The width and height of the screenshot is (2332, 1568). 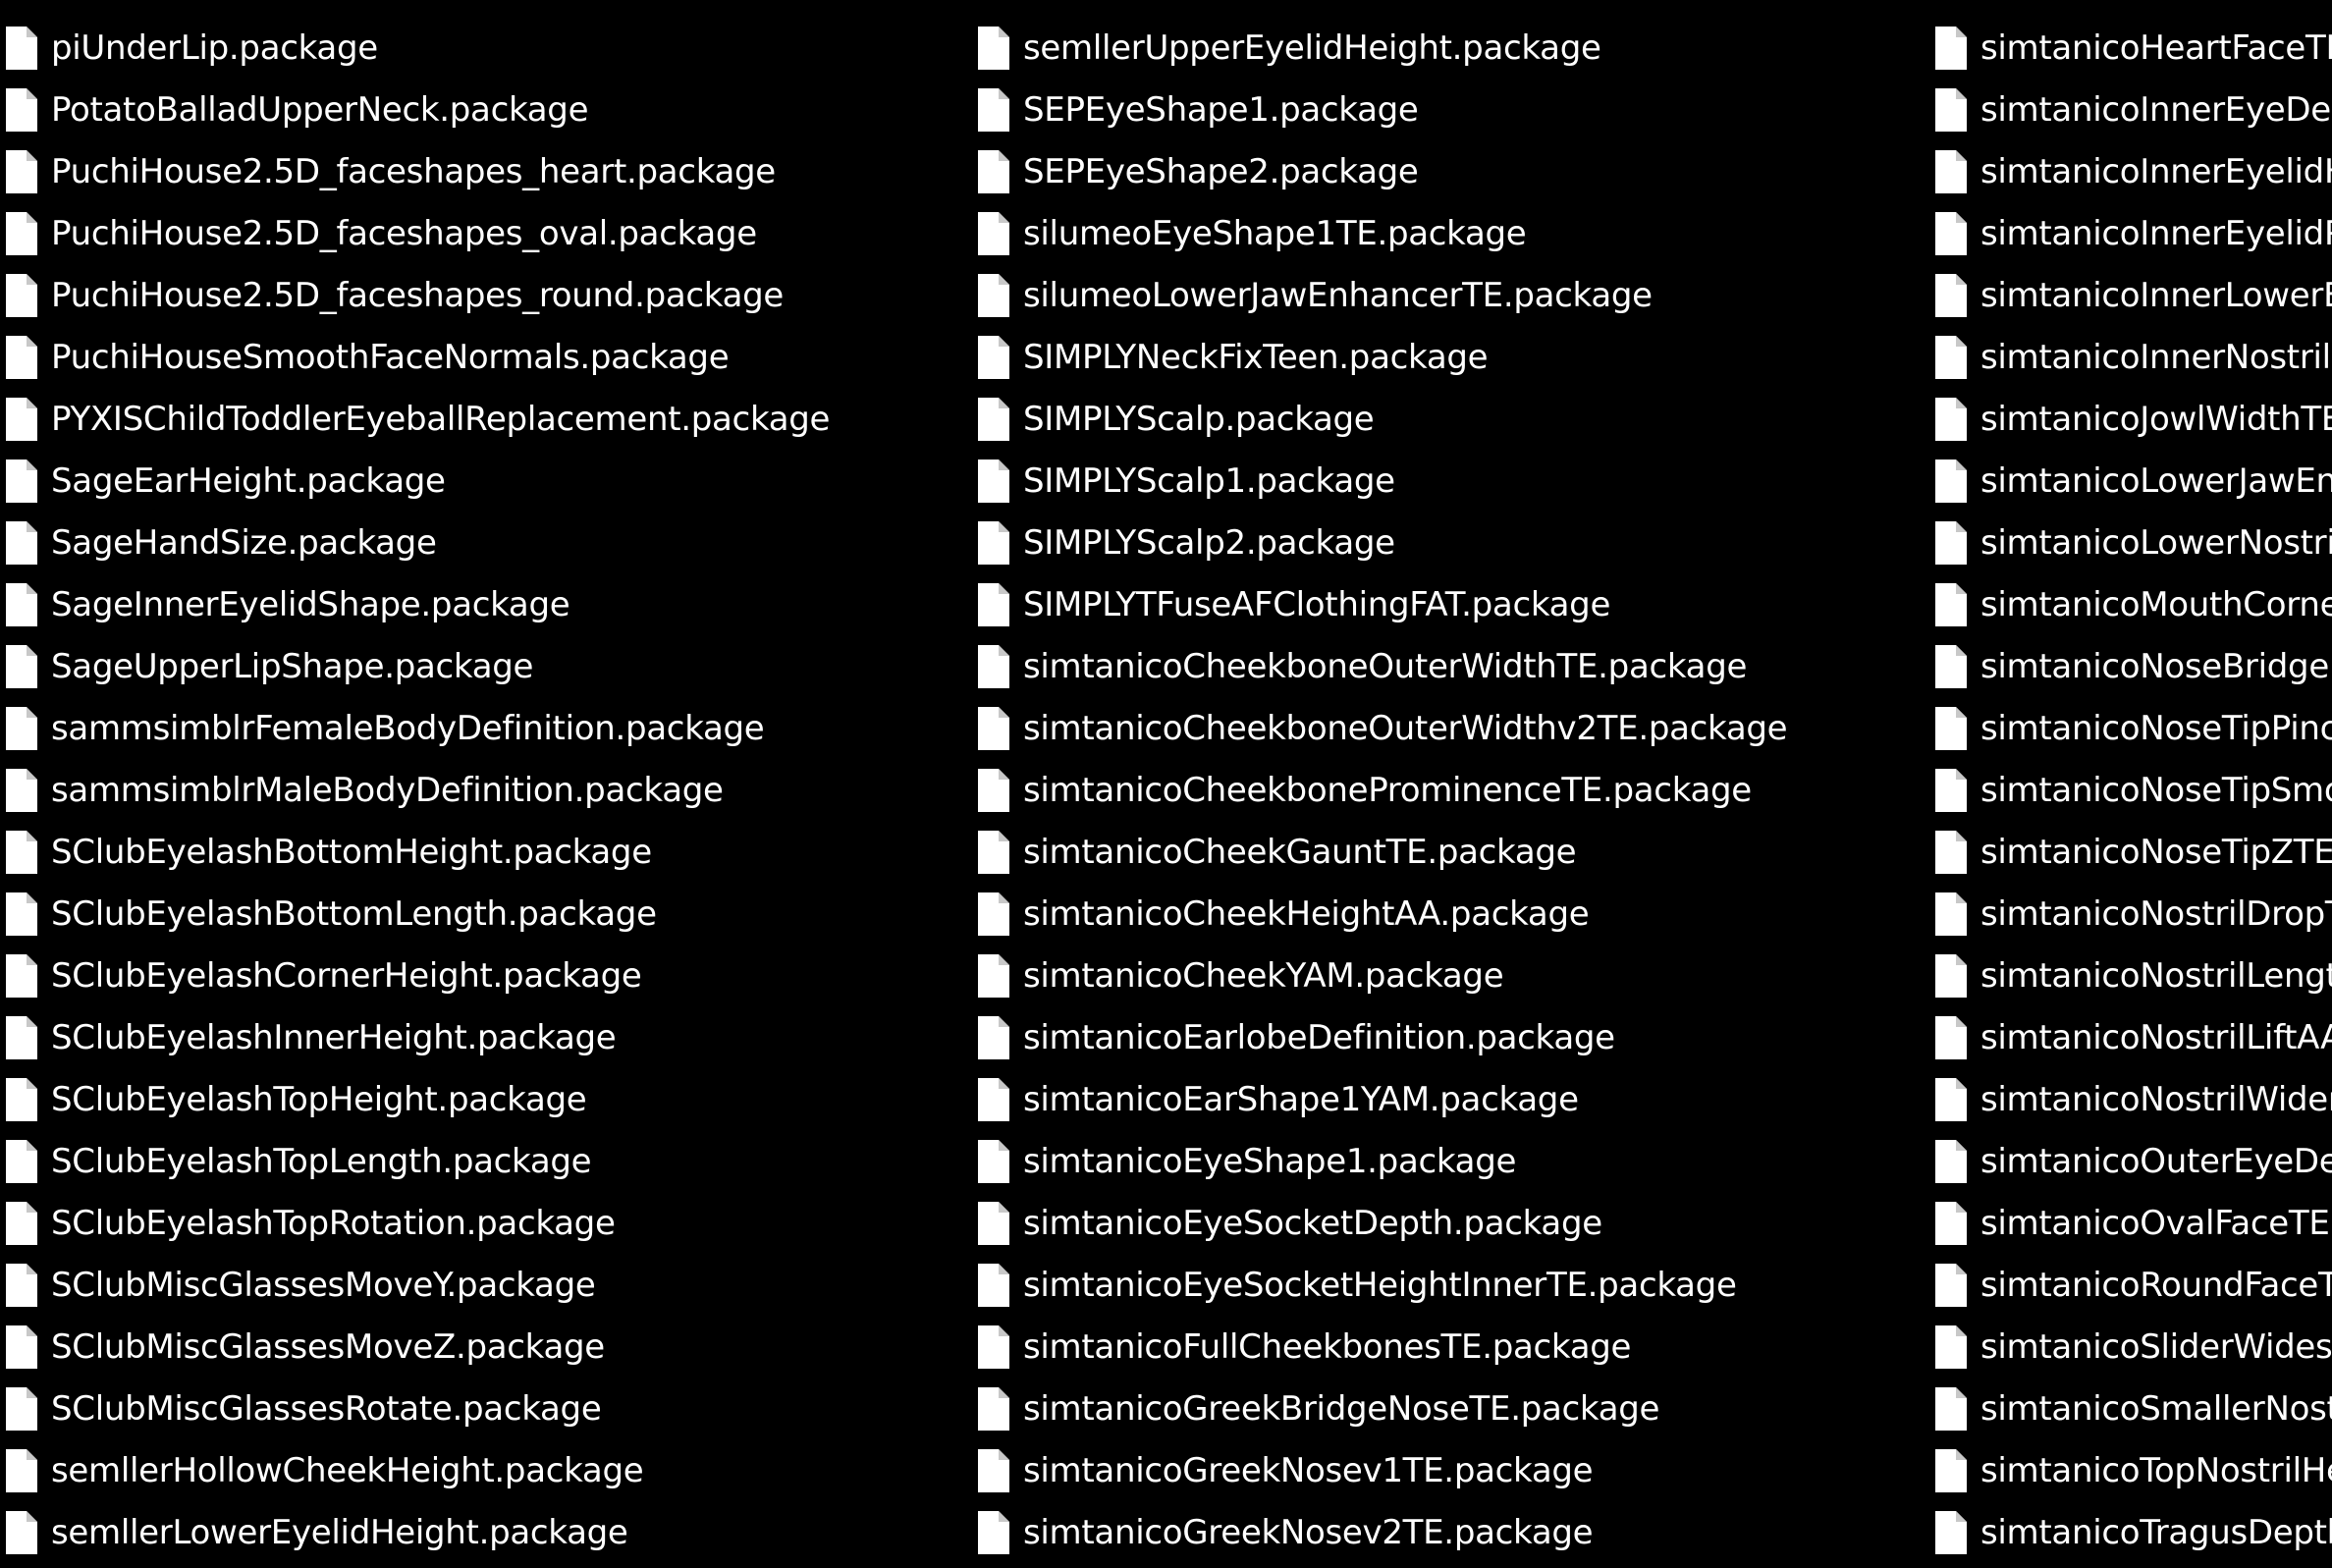 I want to click on file-list-item: simtanicoNoseBridgeN, so click(x=2130, y=666).